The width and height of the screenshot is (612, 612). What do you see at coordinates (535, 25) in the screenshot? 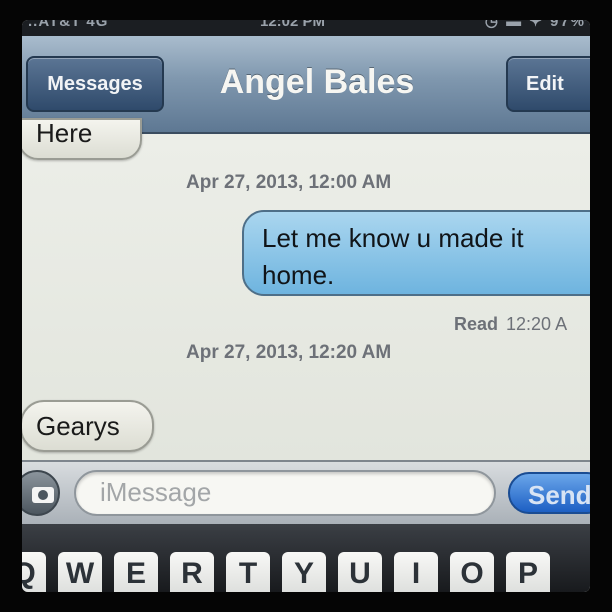
I see `status-icons: ◷ ▬ ✦ 97%` at bounding box center [535, 25].